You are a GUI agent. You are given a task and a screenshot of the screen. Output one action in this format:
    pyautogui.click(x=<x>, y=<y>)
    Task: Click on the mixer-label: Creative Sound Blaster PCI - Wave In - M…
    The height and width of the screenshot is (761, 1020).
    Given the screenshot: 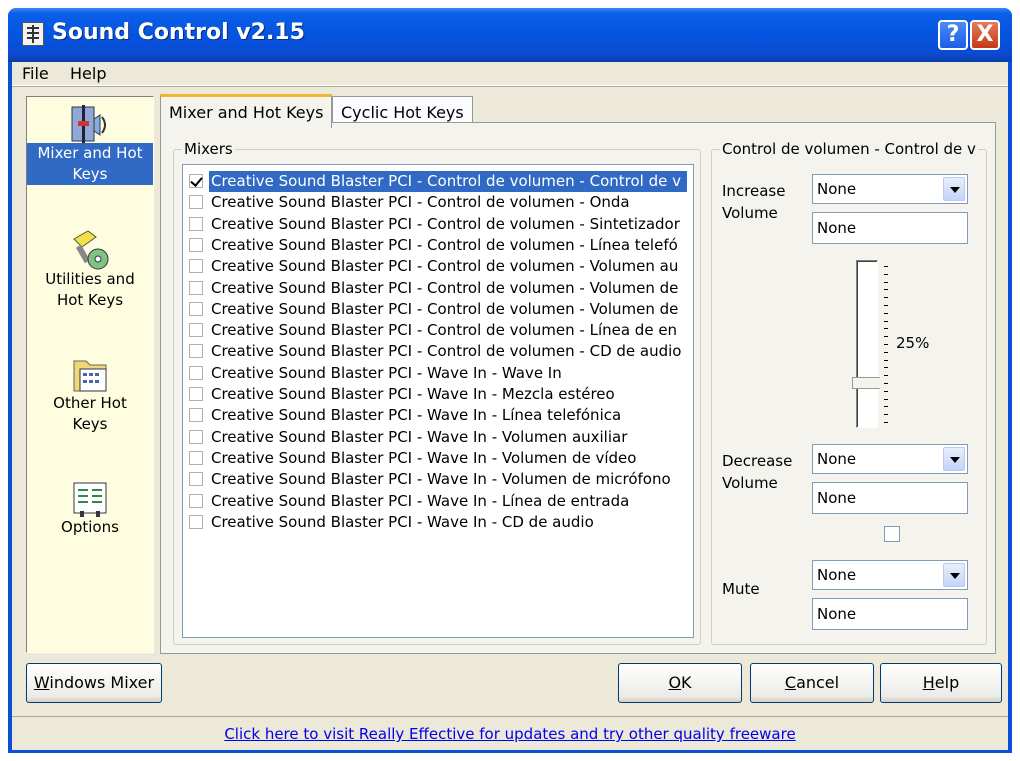 What is the action you would take?
    pyautogui.click(x=413, y=394)
    